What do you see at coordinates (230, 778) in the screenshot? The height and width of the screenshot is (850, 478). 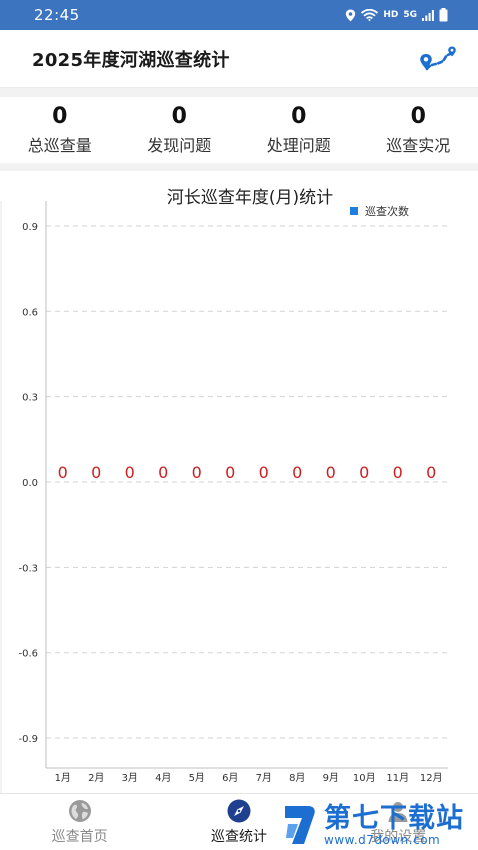 I see `x-tick-label: 6月` at bounding box center [230, 778].